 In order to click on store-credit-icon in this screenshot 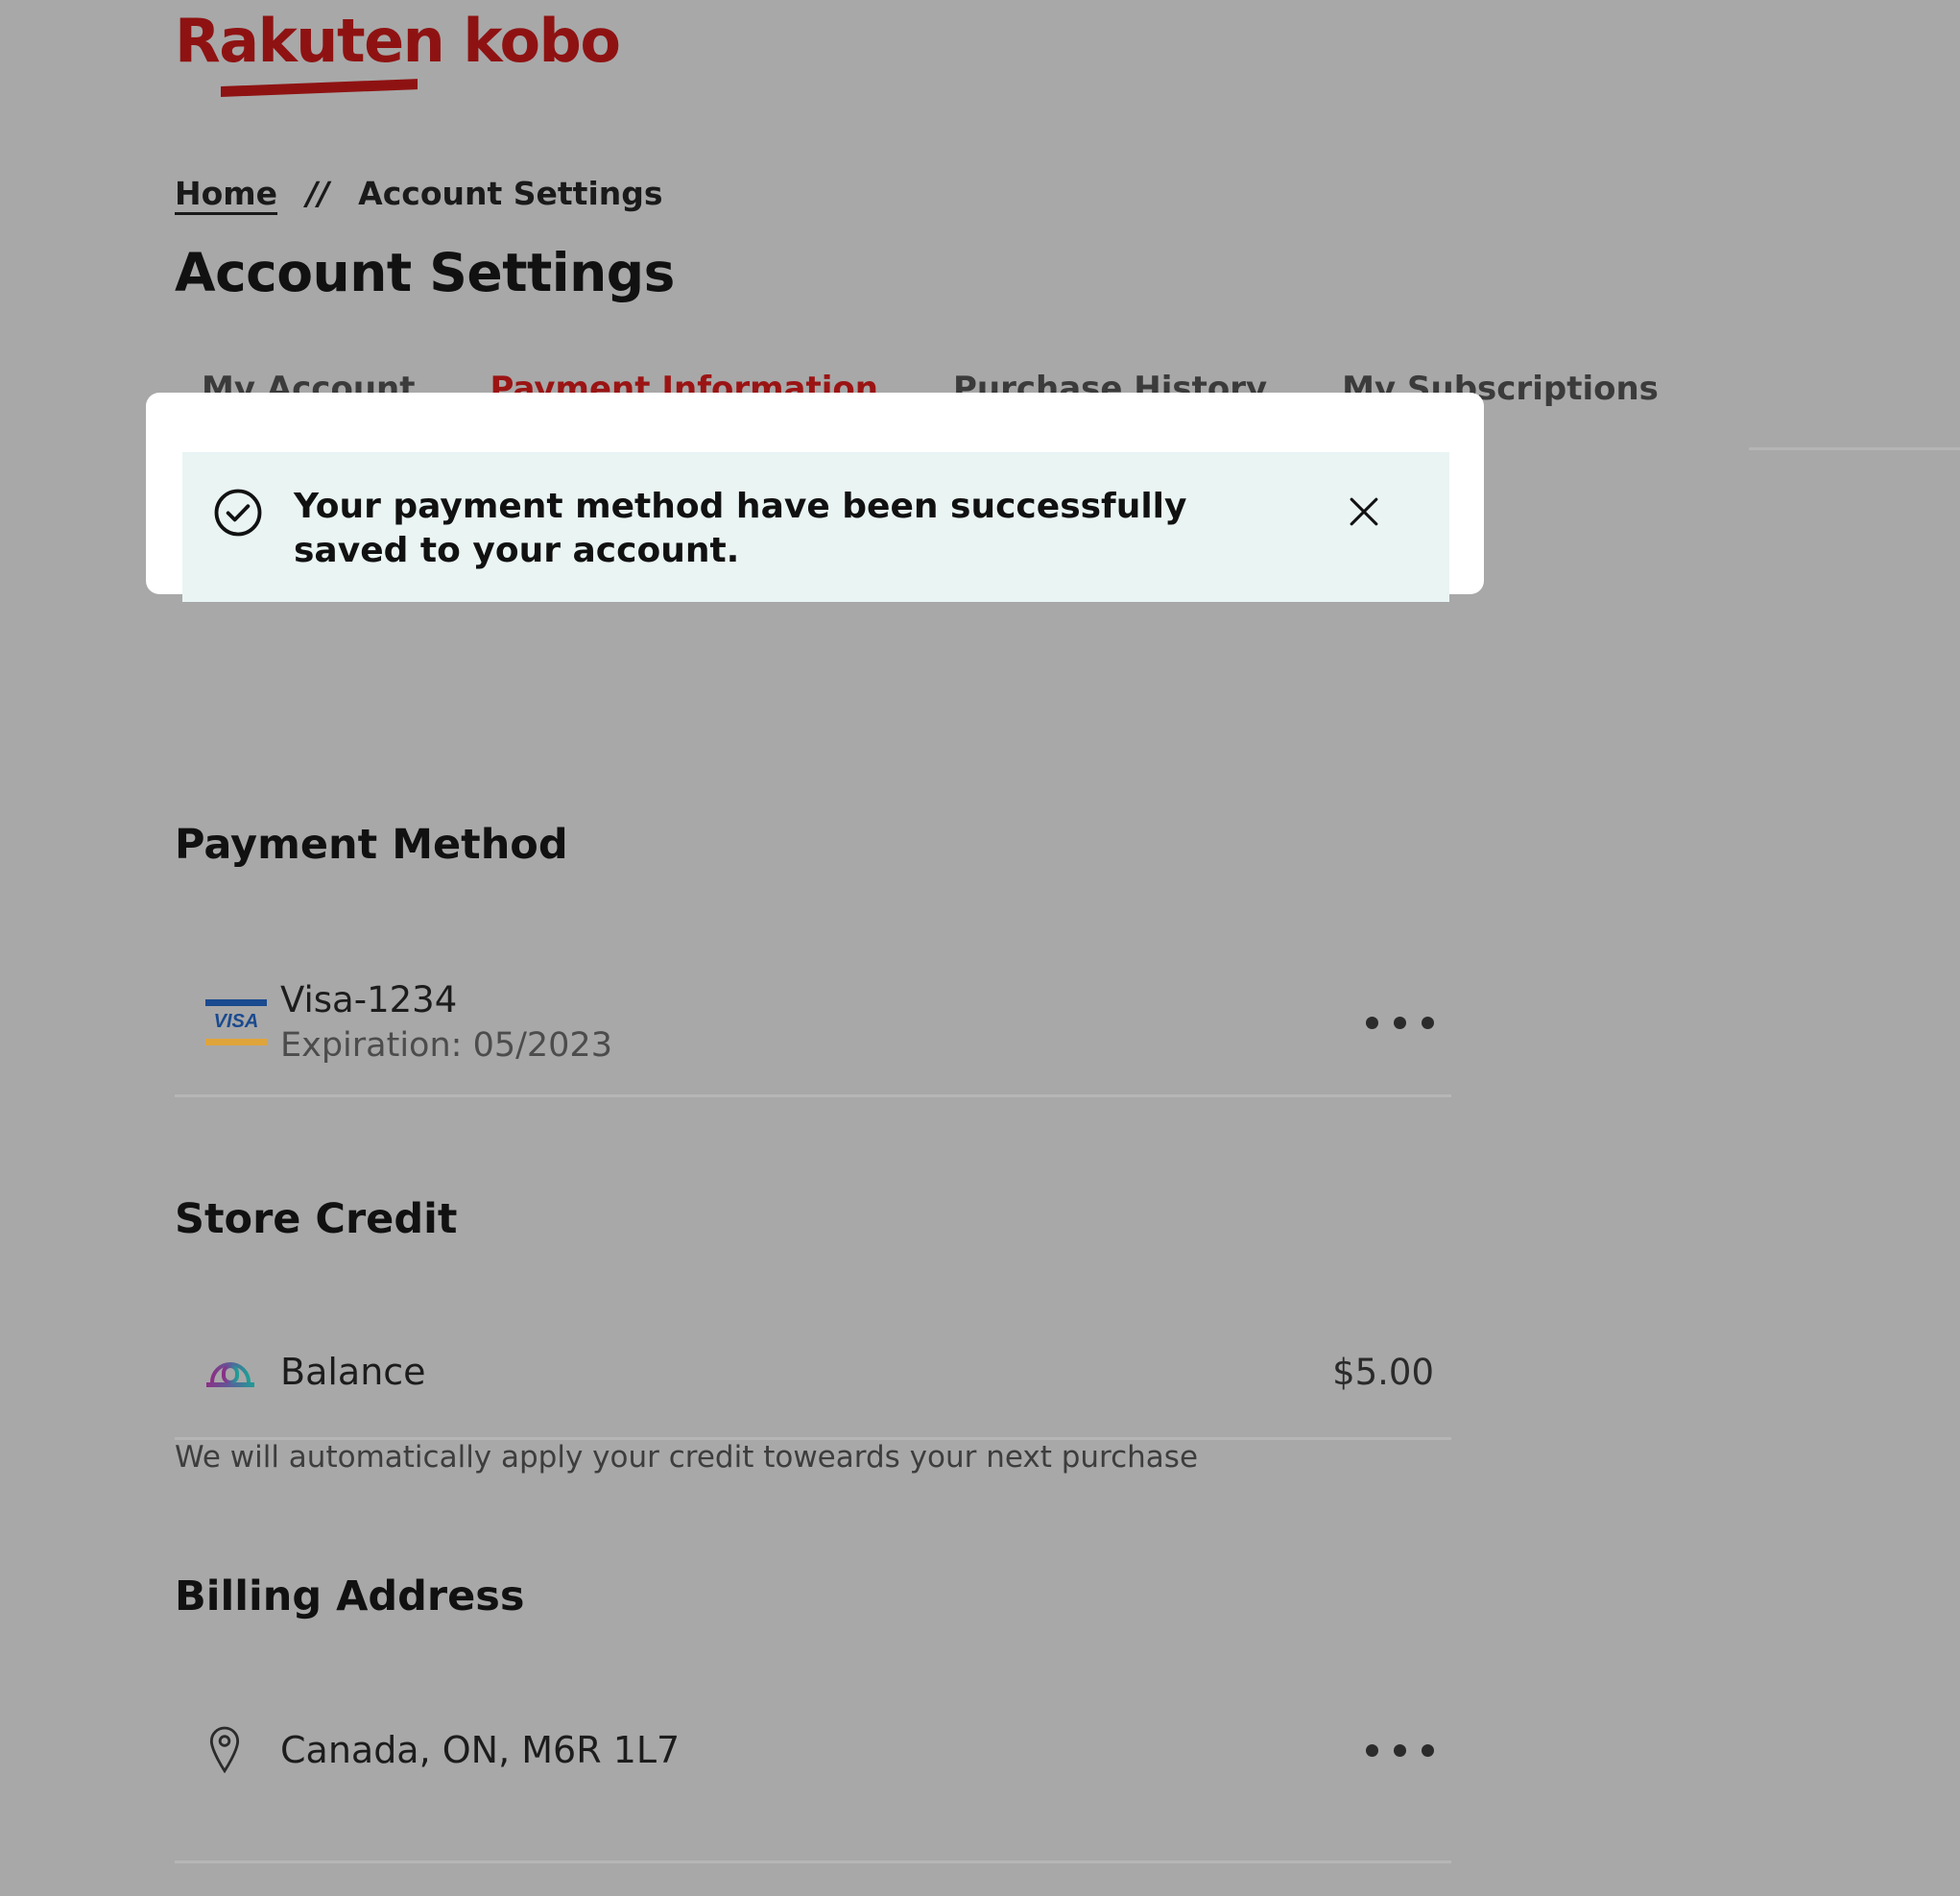, I will do `click(227, 1372)`.